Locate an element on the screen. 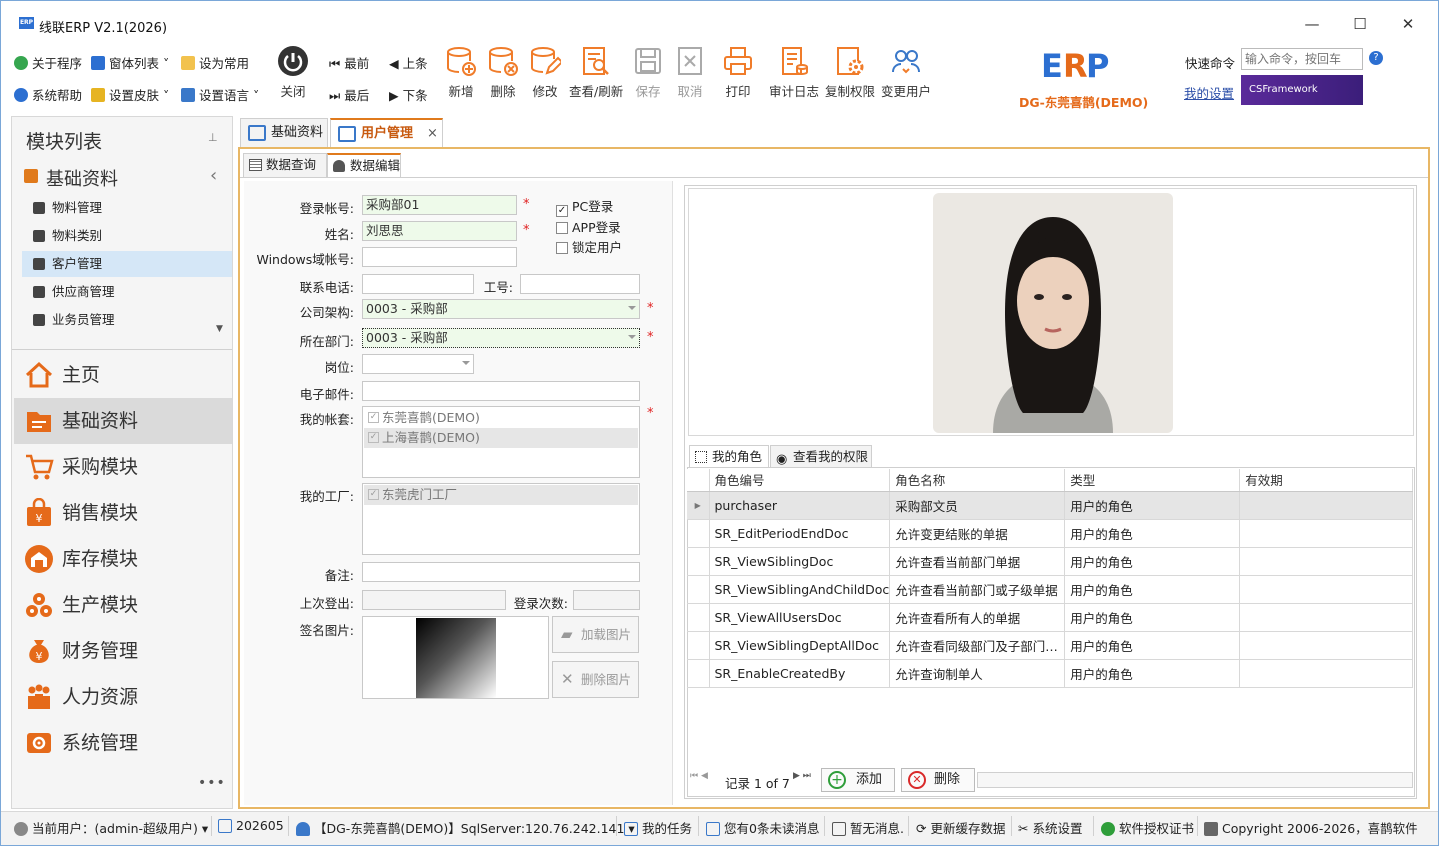 Image resolution: width=1439 pixels, height=846 pixels. company-select: 0003 - 采购部 is located at coordinates (501, 309).